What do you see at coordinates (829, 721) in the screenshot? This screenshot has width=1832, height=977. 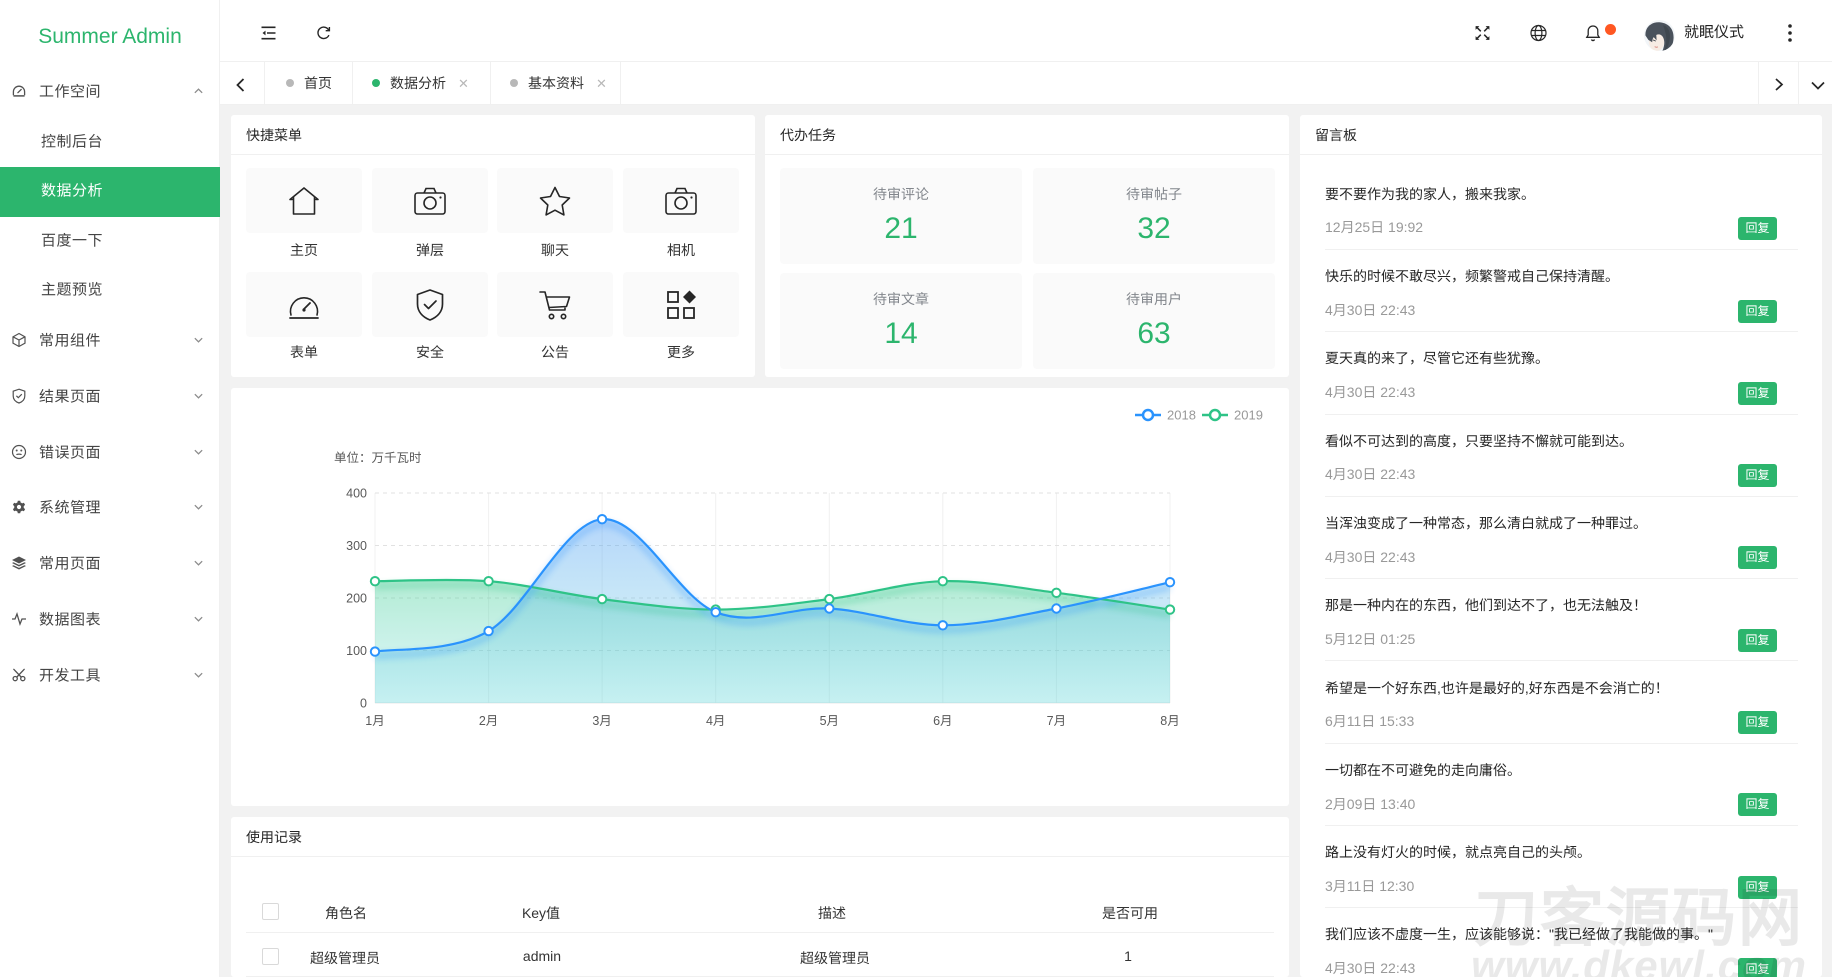 I see `svg-text: 5月` at bounding box center [829, 721].